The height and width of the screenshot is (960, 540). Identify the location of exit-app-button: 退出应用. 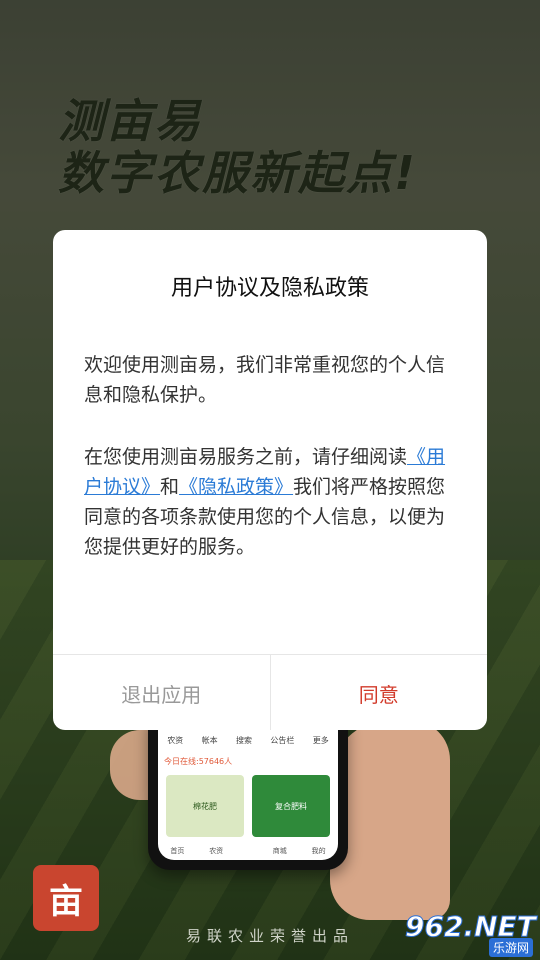
(162, 692).